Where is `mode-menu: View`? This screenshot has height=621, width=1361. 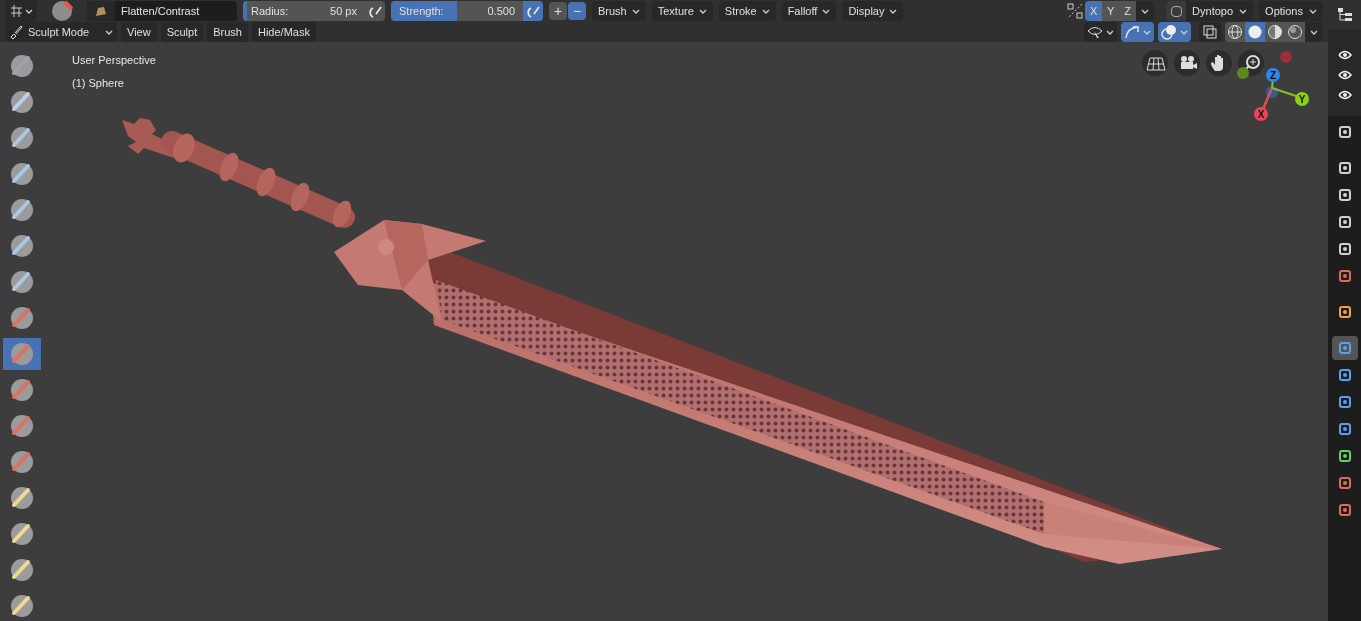
mode-menu: View is located at coordinates (139, 32).